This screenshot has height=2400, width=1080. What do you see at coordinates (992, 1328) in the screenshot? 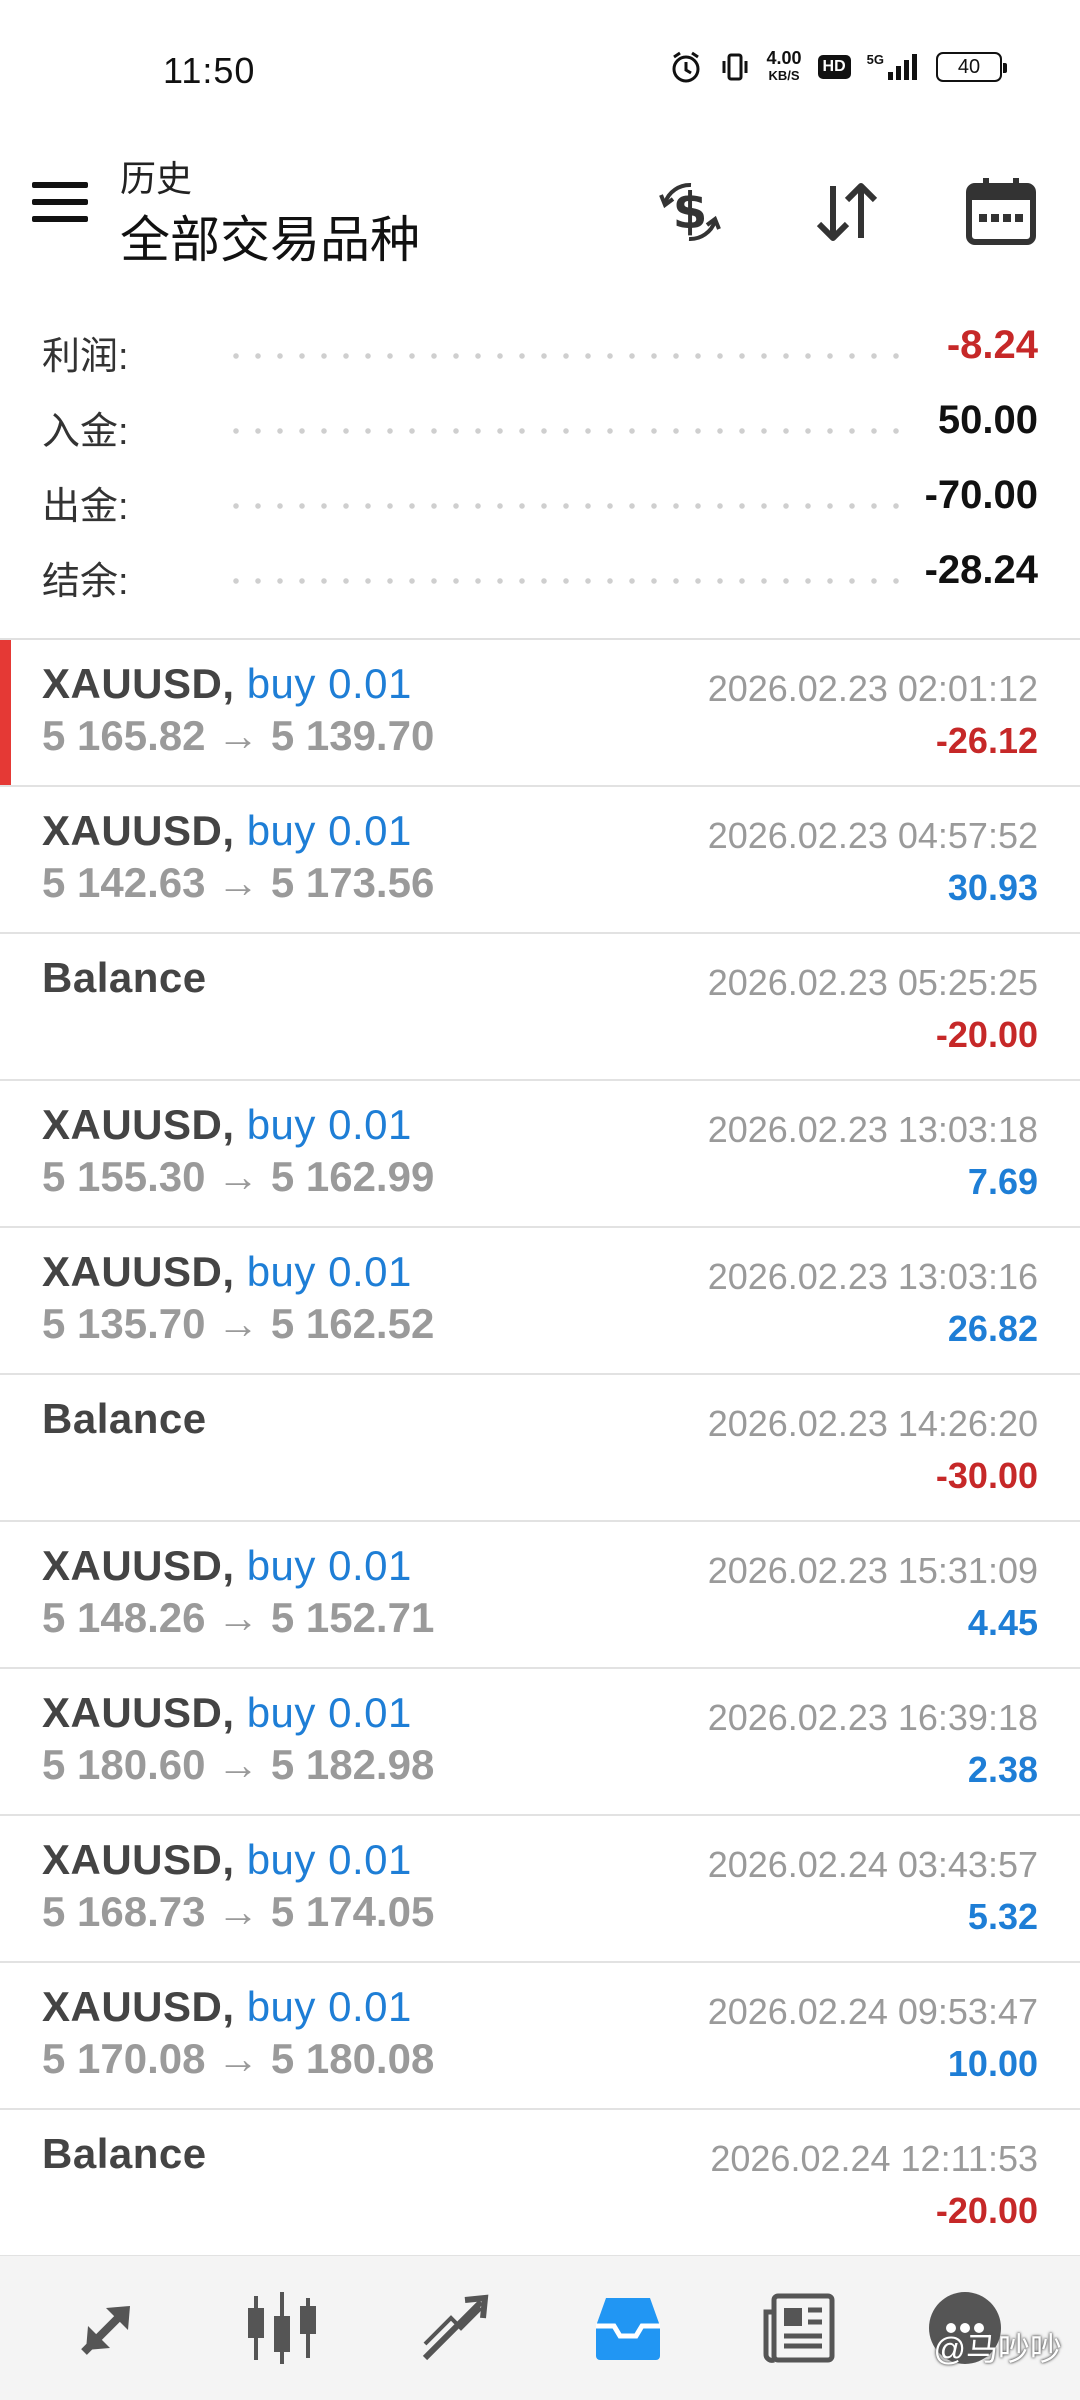
I see `deal-profit: 26.82` at bounding box center [992, 1328].